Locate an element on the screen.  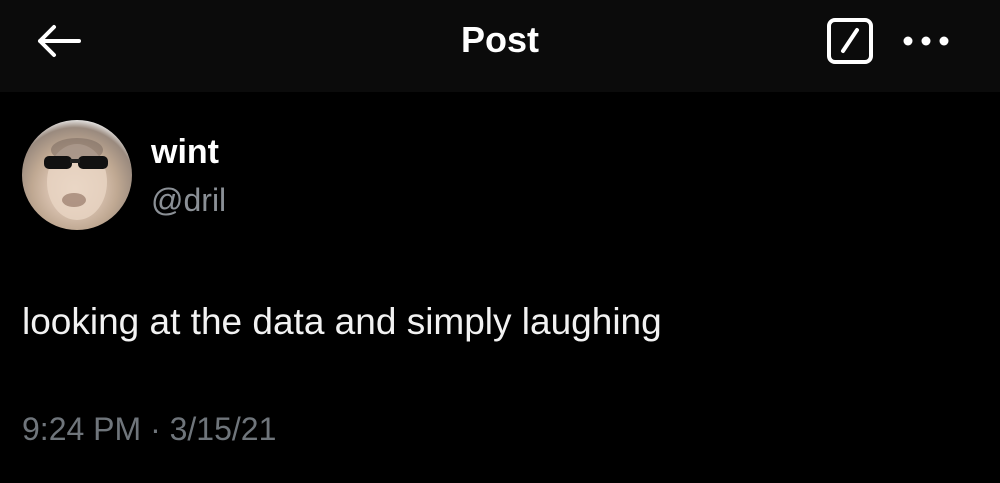
post-time: 9:24 PM is located at coordinates (82, 429).